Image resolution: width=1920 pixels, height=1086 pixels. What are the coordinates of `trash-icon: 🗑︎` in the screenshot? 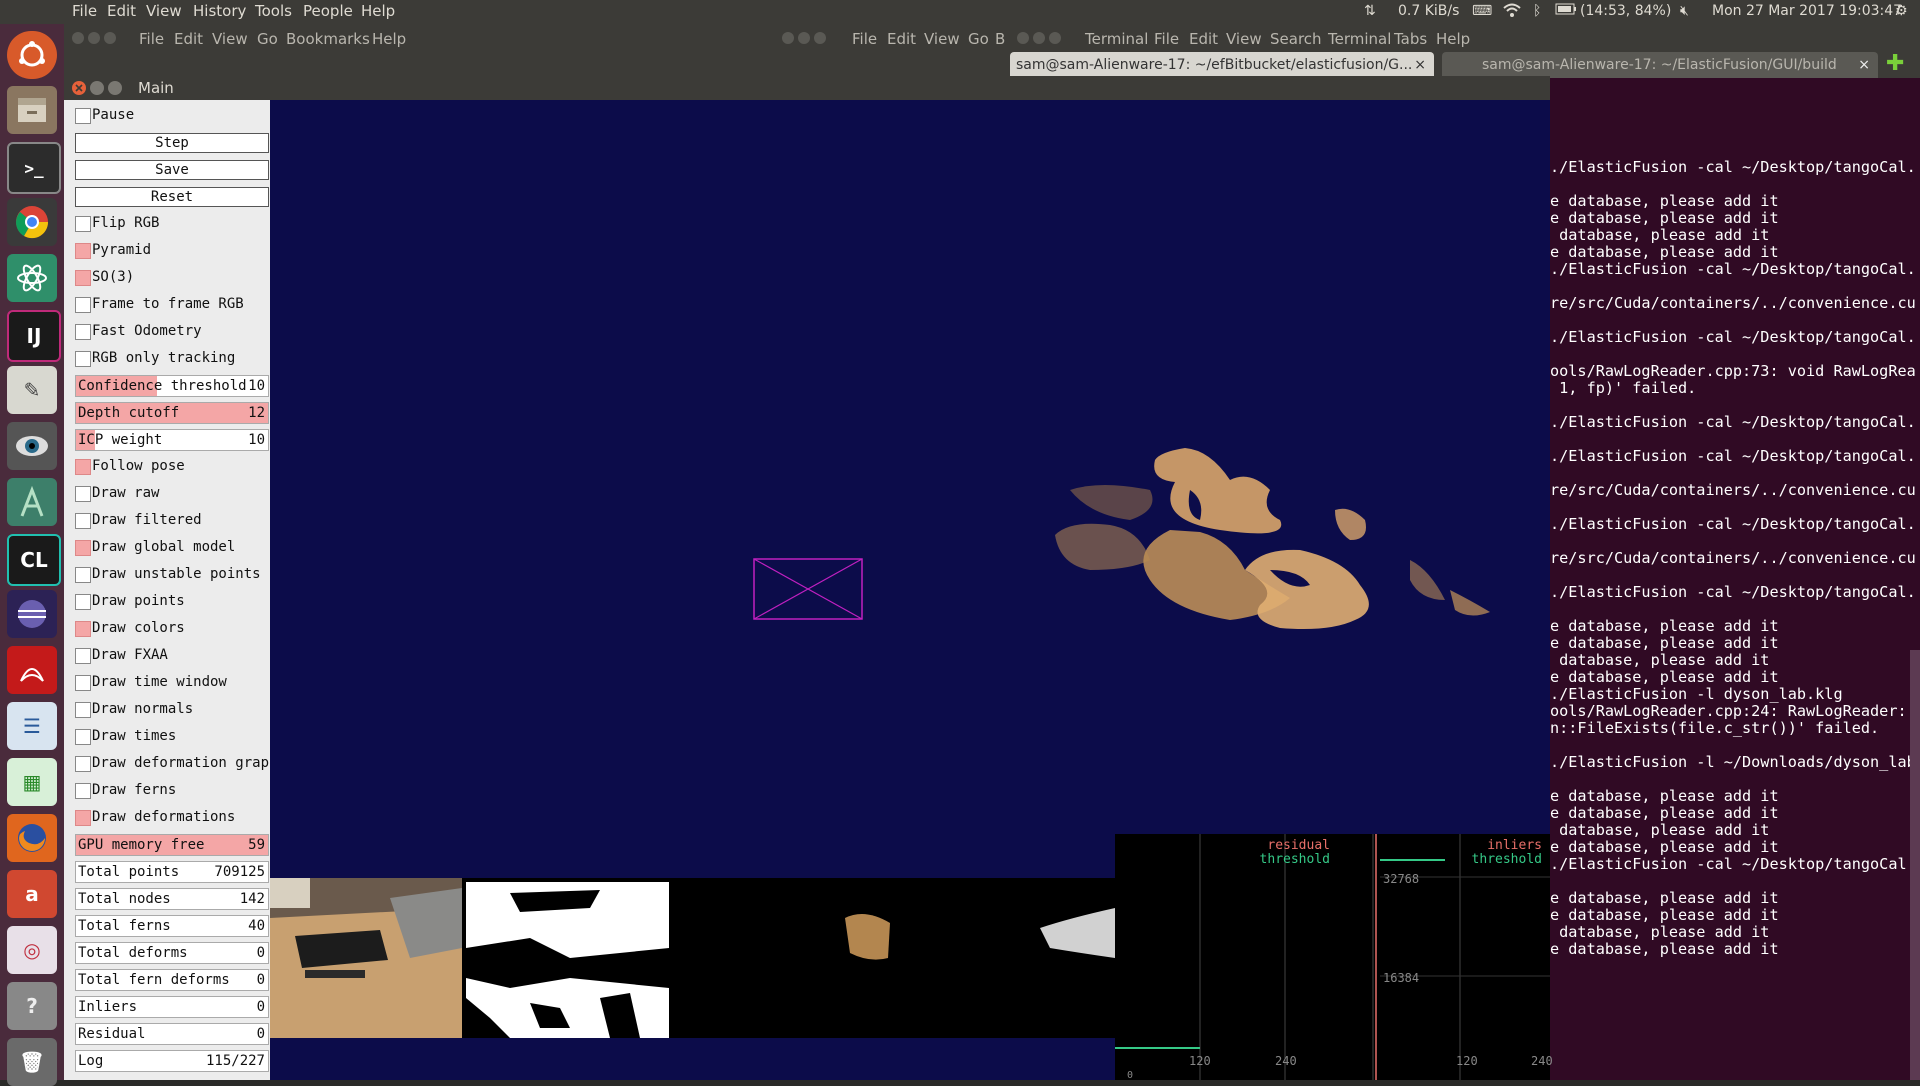 It's located at (32, 1062).